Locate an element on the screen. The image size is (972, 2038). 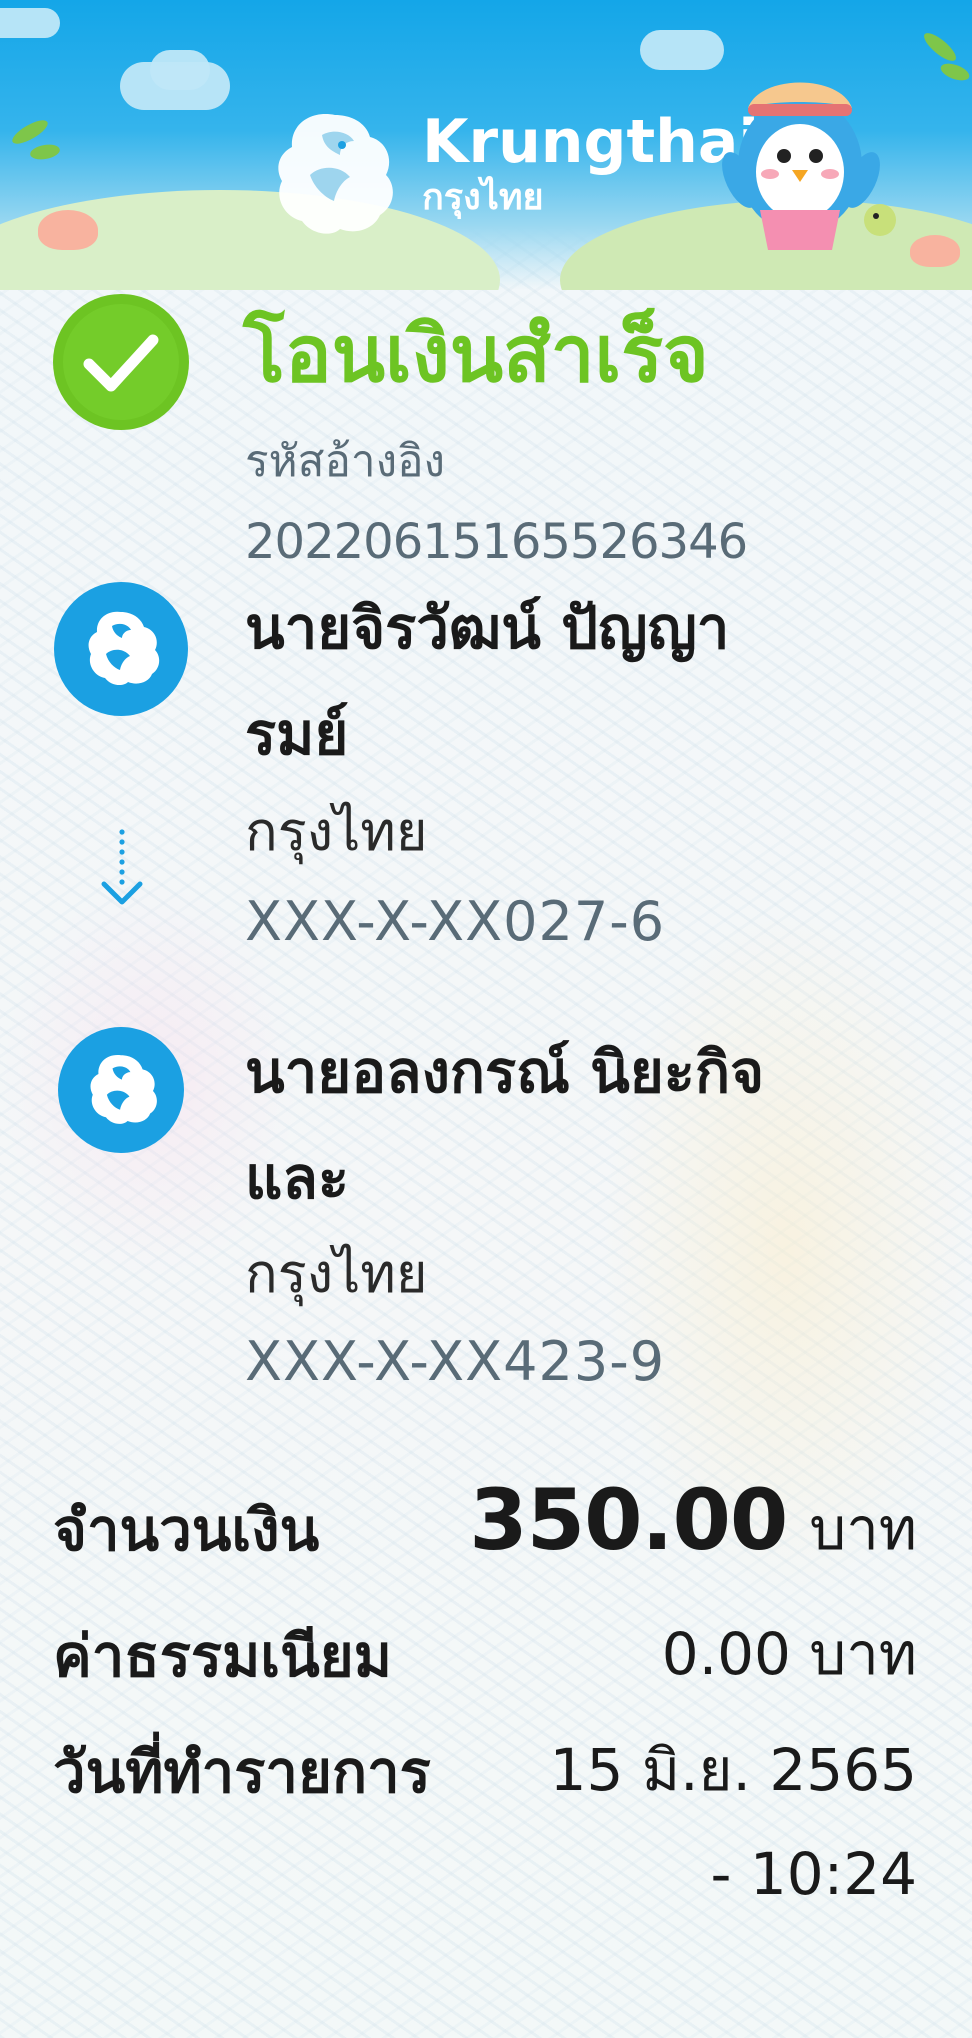
receiver-bank-logo is located at coordinates (121, 1090).